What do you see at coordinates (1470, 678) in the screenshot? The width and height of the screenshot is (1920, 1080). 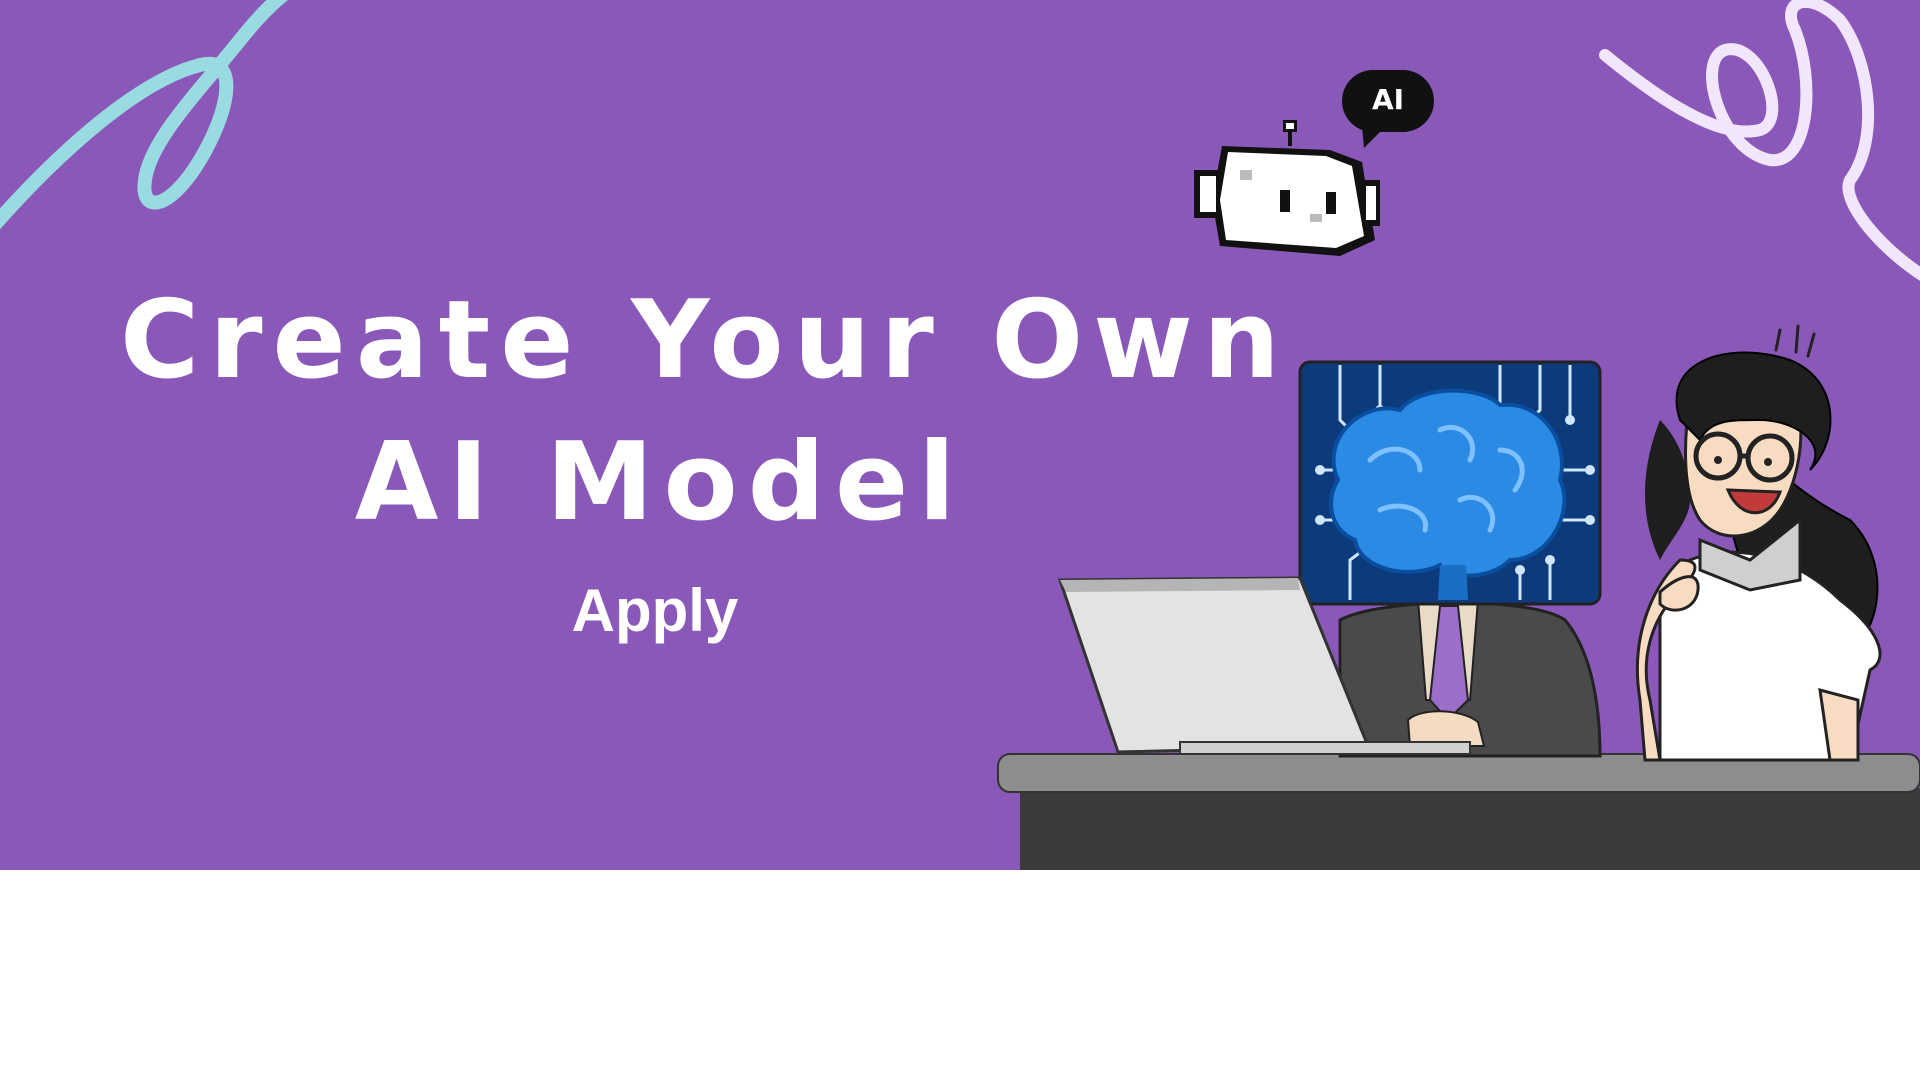 I see `businessman-illustration` at bounding box center [1470, 678].